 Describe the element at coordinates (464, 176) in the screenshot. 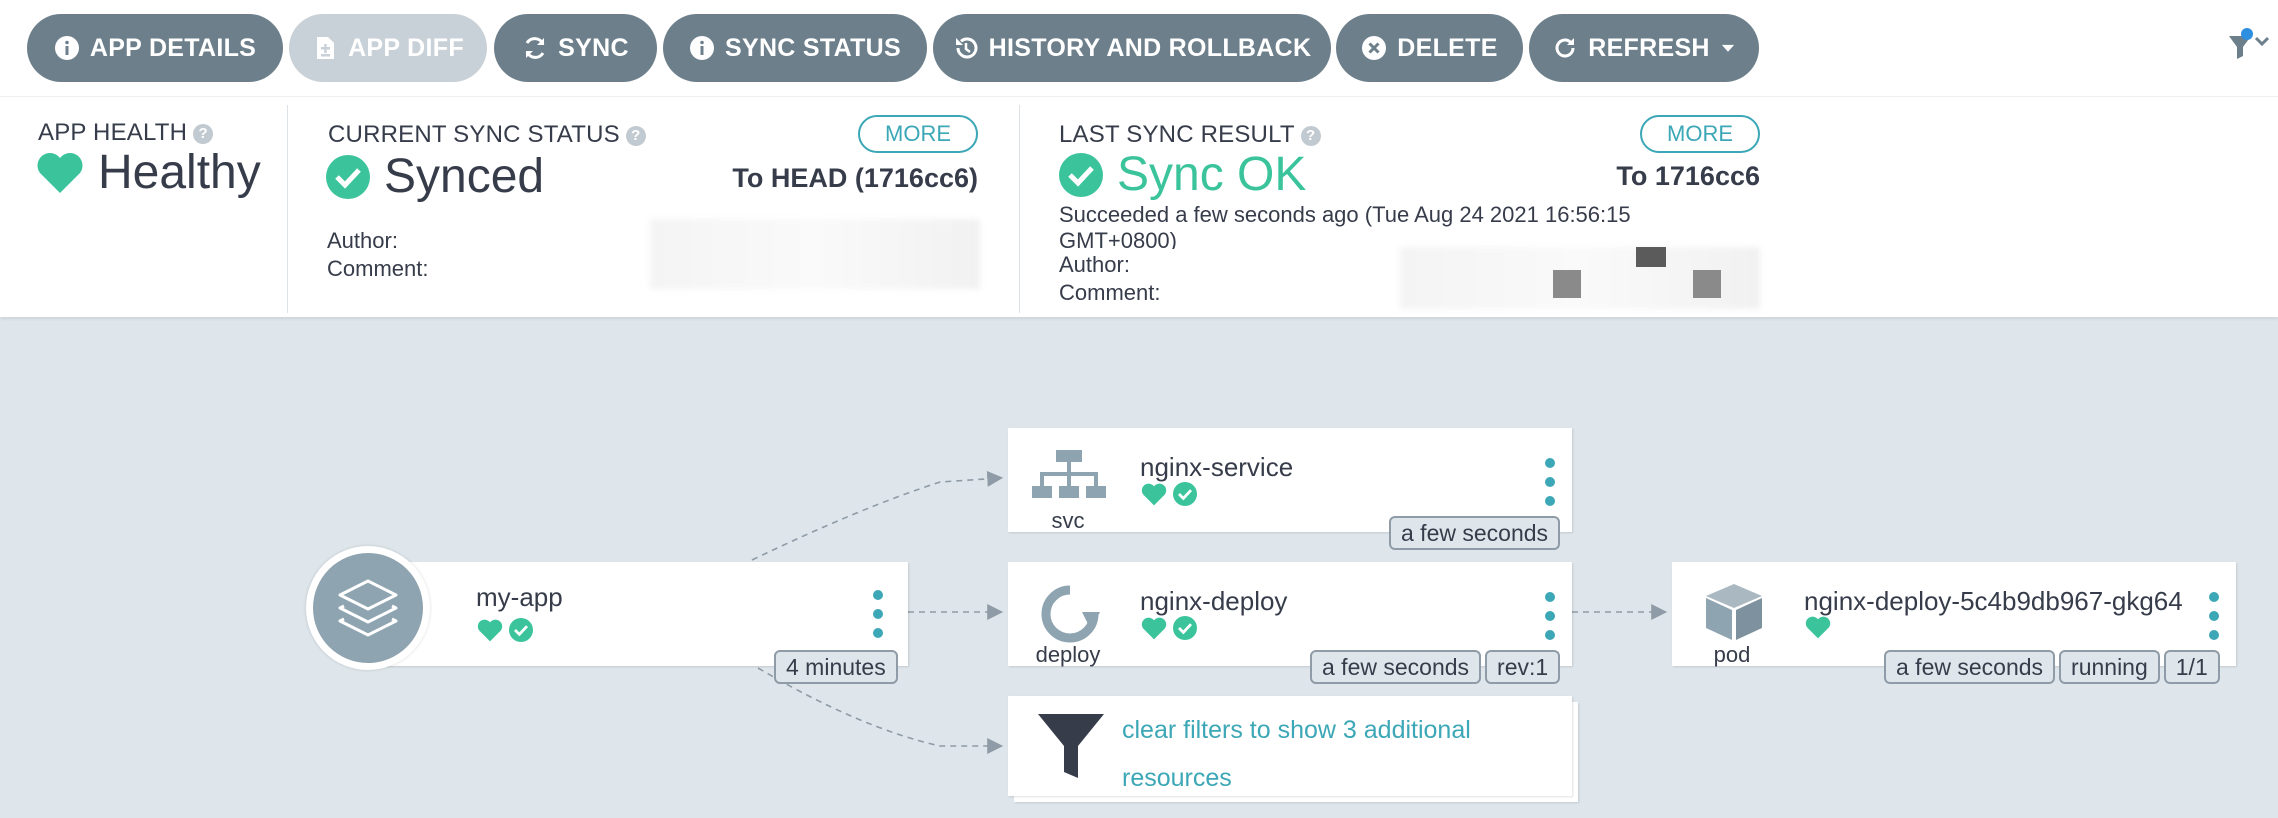

I see `current-sync-text: Synced` at that location.